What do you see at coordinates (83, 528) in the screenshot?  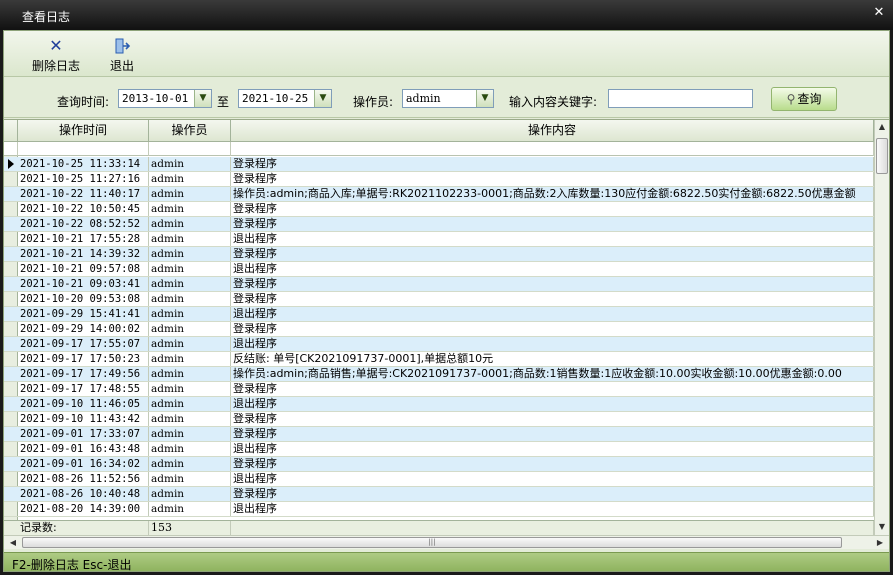 I see `record-count-label: 记录数:` at bounding box center [83, 528].